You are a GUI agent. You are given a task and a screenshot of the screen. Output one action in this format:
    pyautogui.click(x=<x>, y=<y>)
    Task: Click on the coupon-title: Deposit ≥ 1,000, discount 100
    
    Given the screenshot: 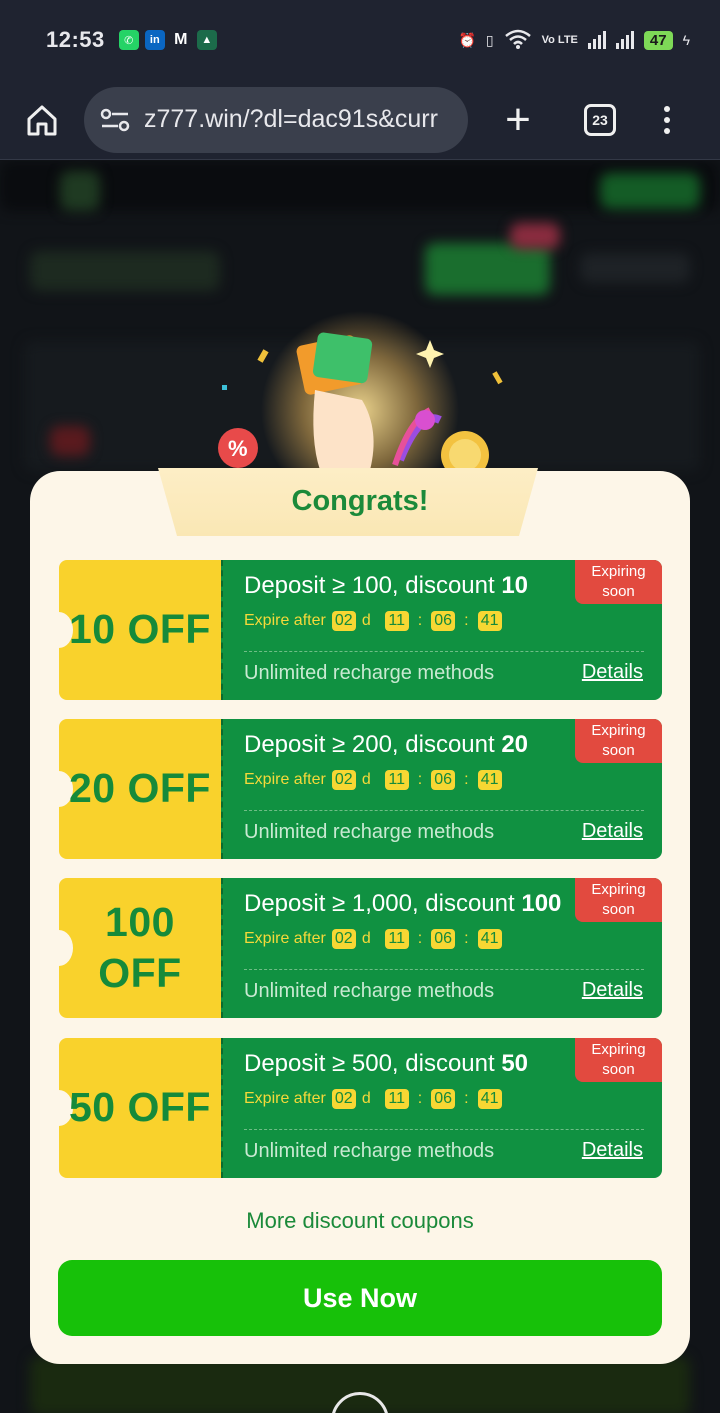 What is the action you would take?
    pyautogui.click(x=403, y=903)
    